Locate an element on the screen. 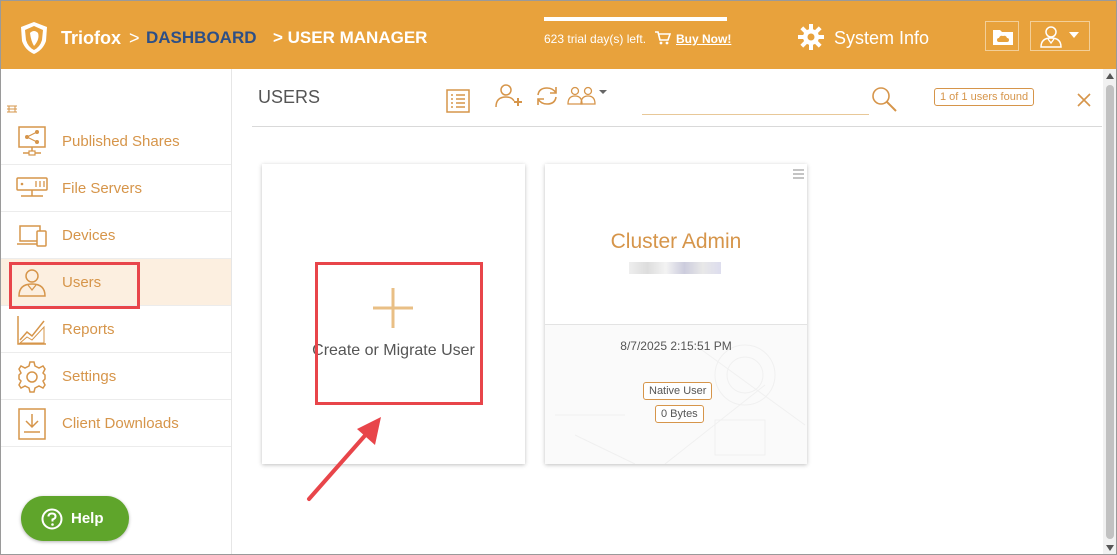 The image size is (1117, 555). chevron-down-icon is located at coordinates (1074, 35).